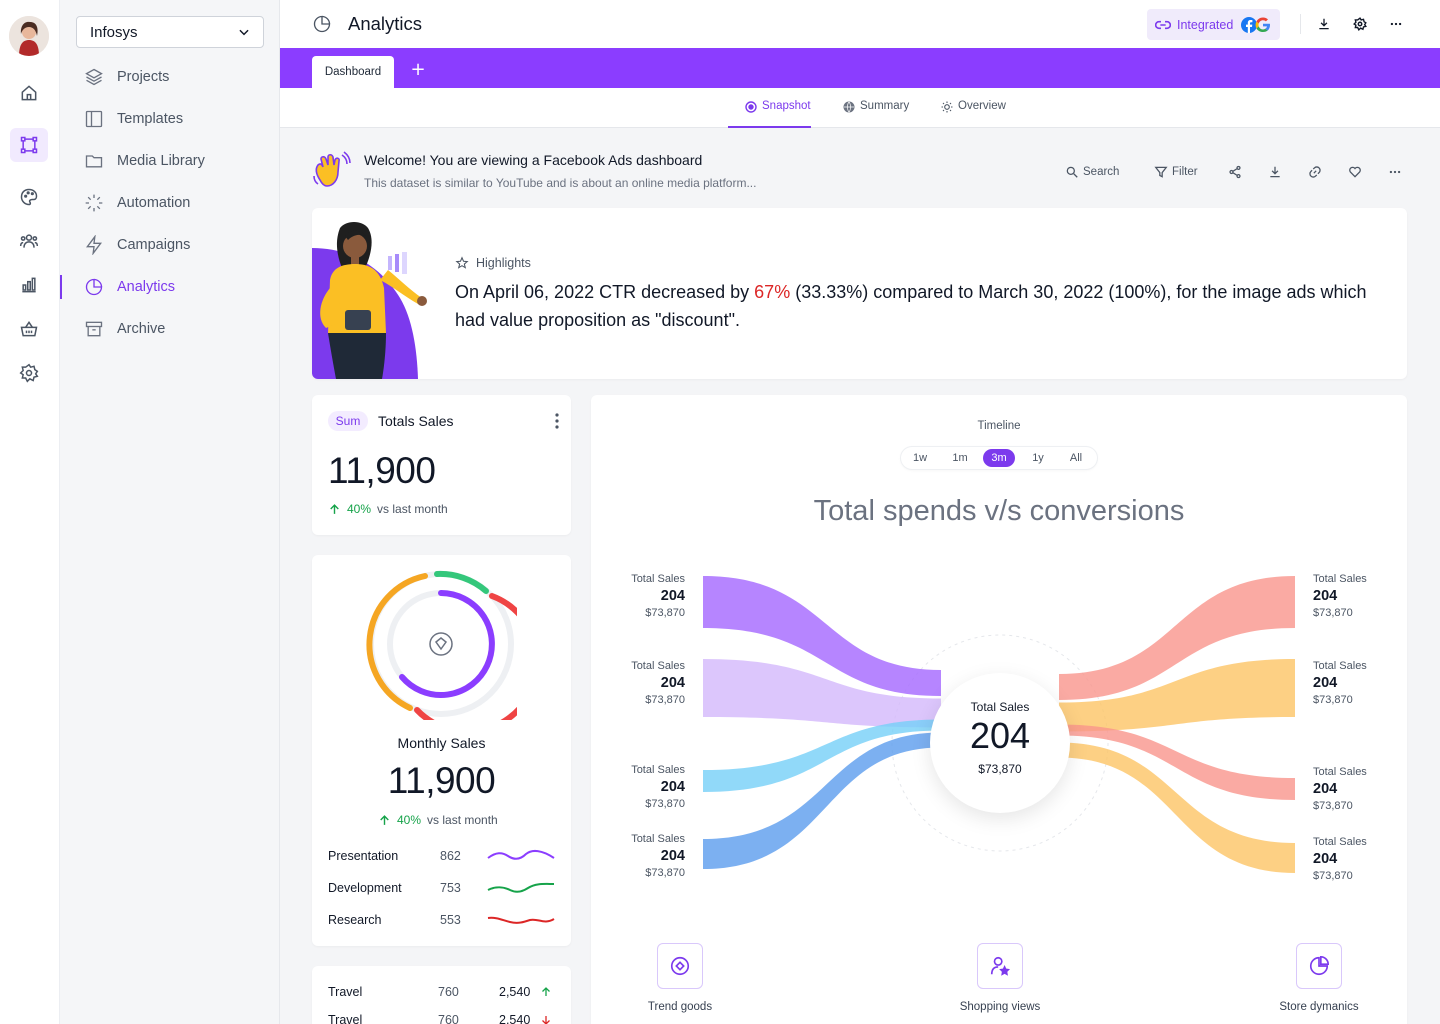  I want to click on nav-item-analytics: Analytics, so click(176, 287).